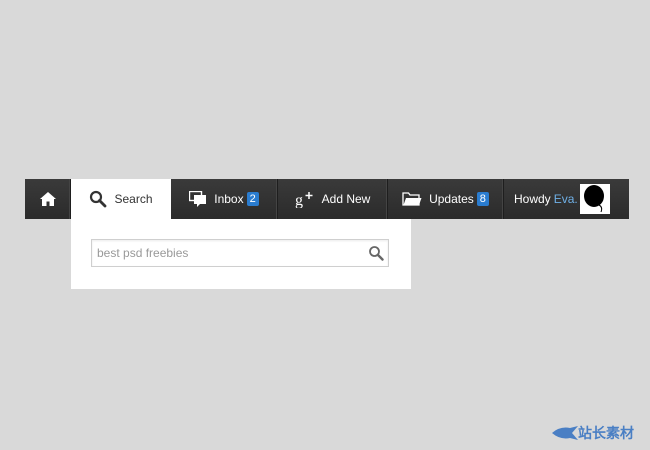  I want to click on inbox-badge: 2, so click(252, 199).